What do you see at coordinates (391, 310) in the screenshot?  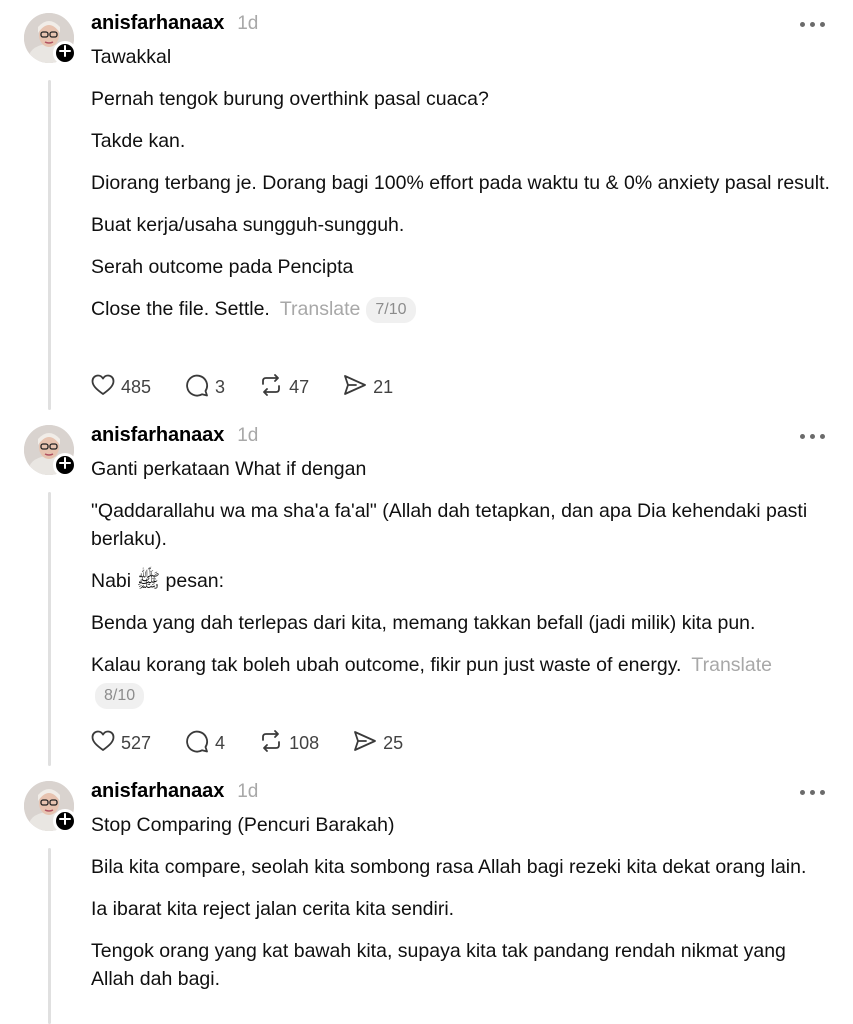 I see `page-badge: 7/10` at bounding box center [391, 310].